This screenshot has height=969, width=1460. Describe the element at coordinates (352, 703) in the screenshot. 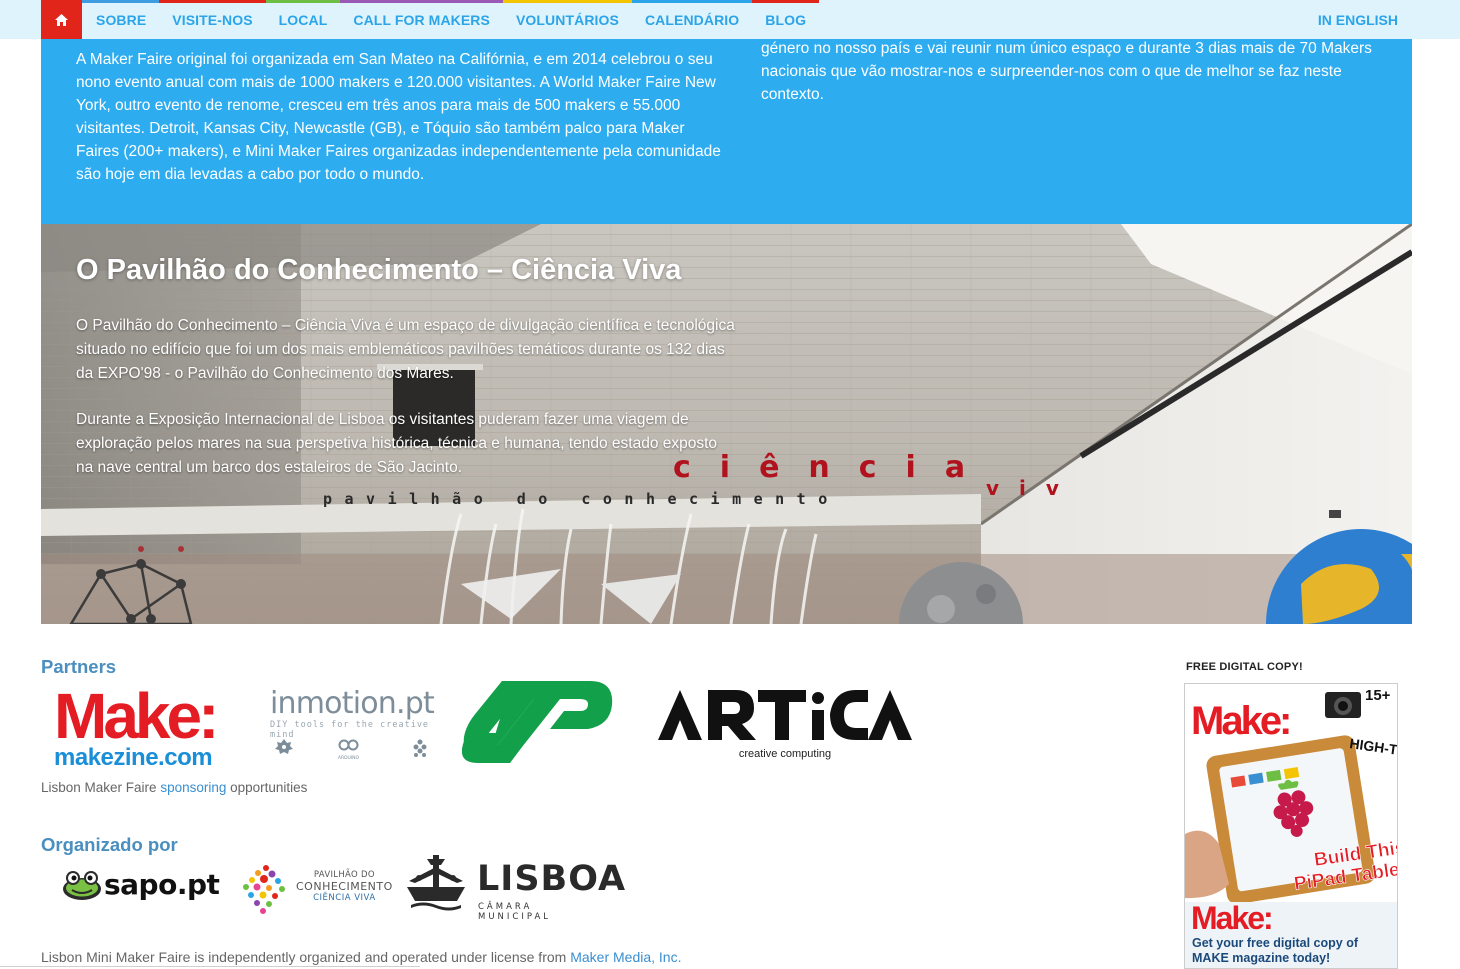

I see `inmotion-logo-word: inmotion.pt` at that location.